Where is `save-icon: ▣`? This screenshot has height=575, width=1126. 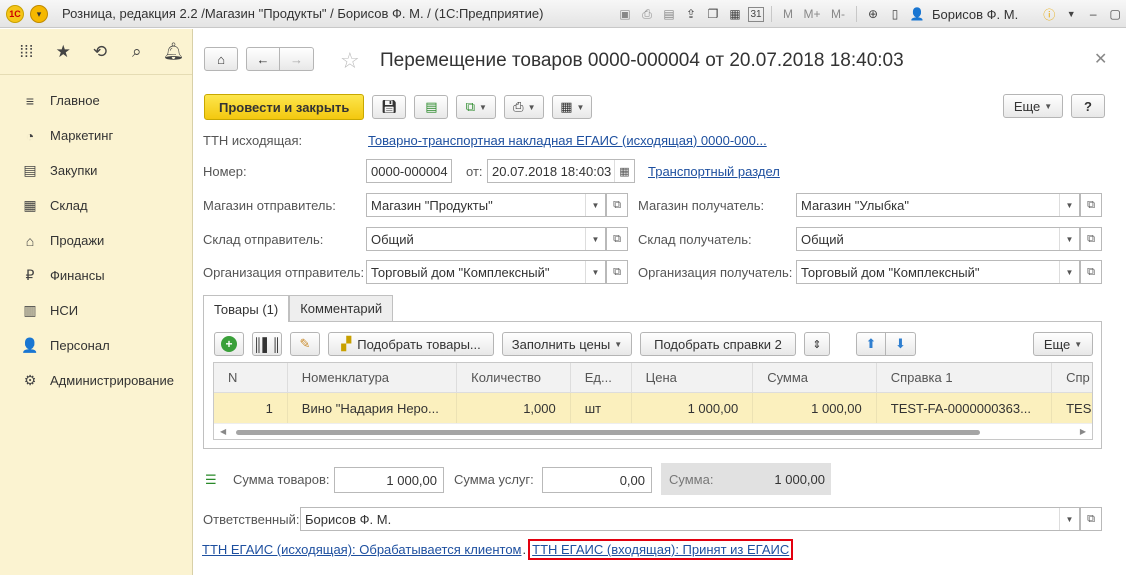
save-icon: ▣ is located at coordinates (625, 14).